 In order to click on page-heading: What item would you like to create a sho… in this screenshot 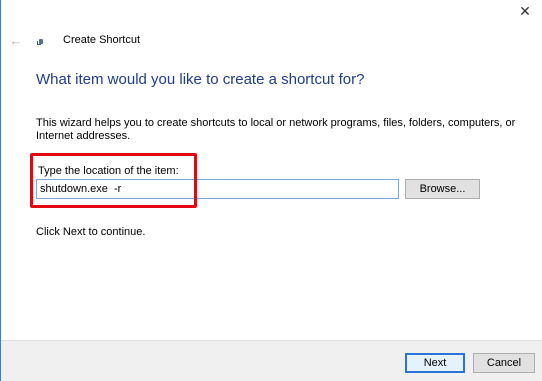, I will do `click(200, 79)`.